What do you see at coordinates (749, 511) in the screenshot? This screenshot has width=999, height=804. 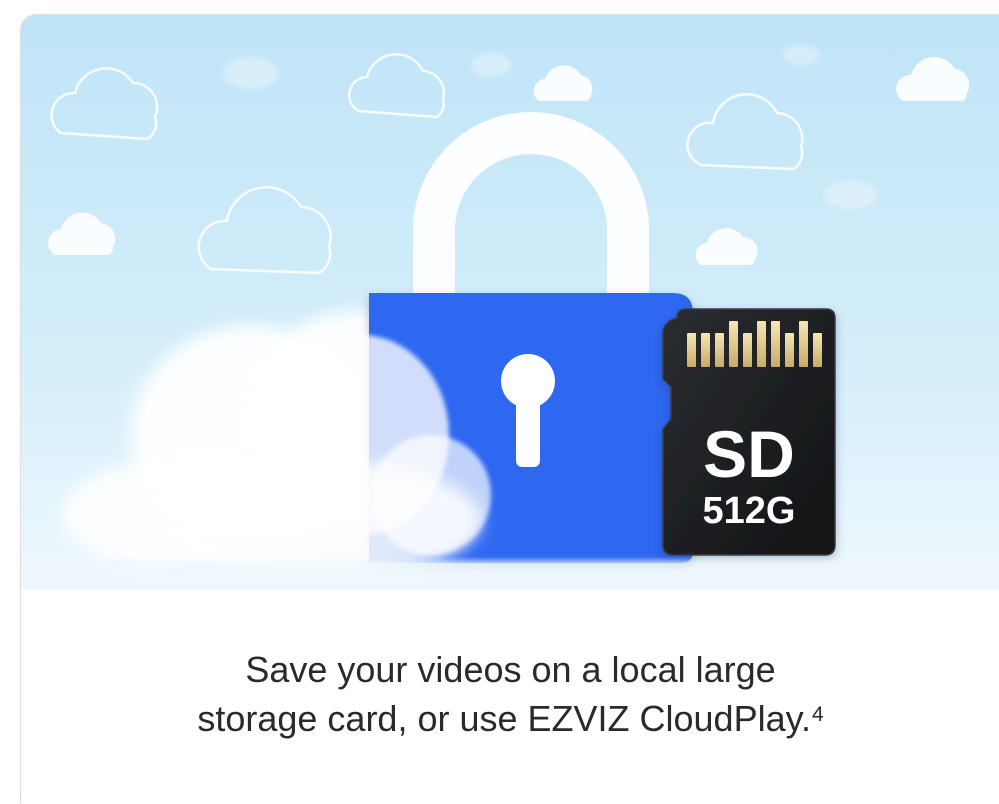 I see `sd-card-capacity: 512G` at bounding box center [749, 511].